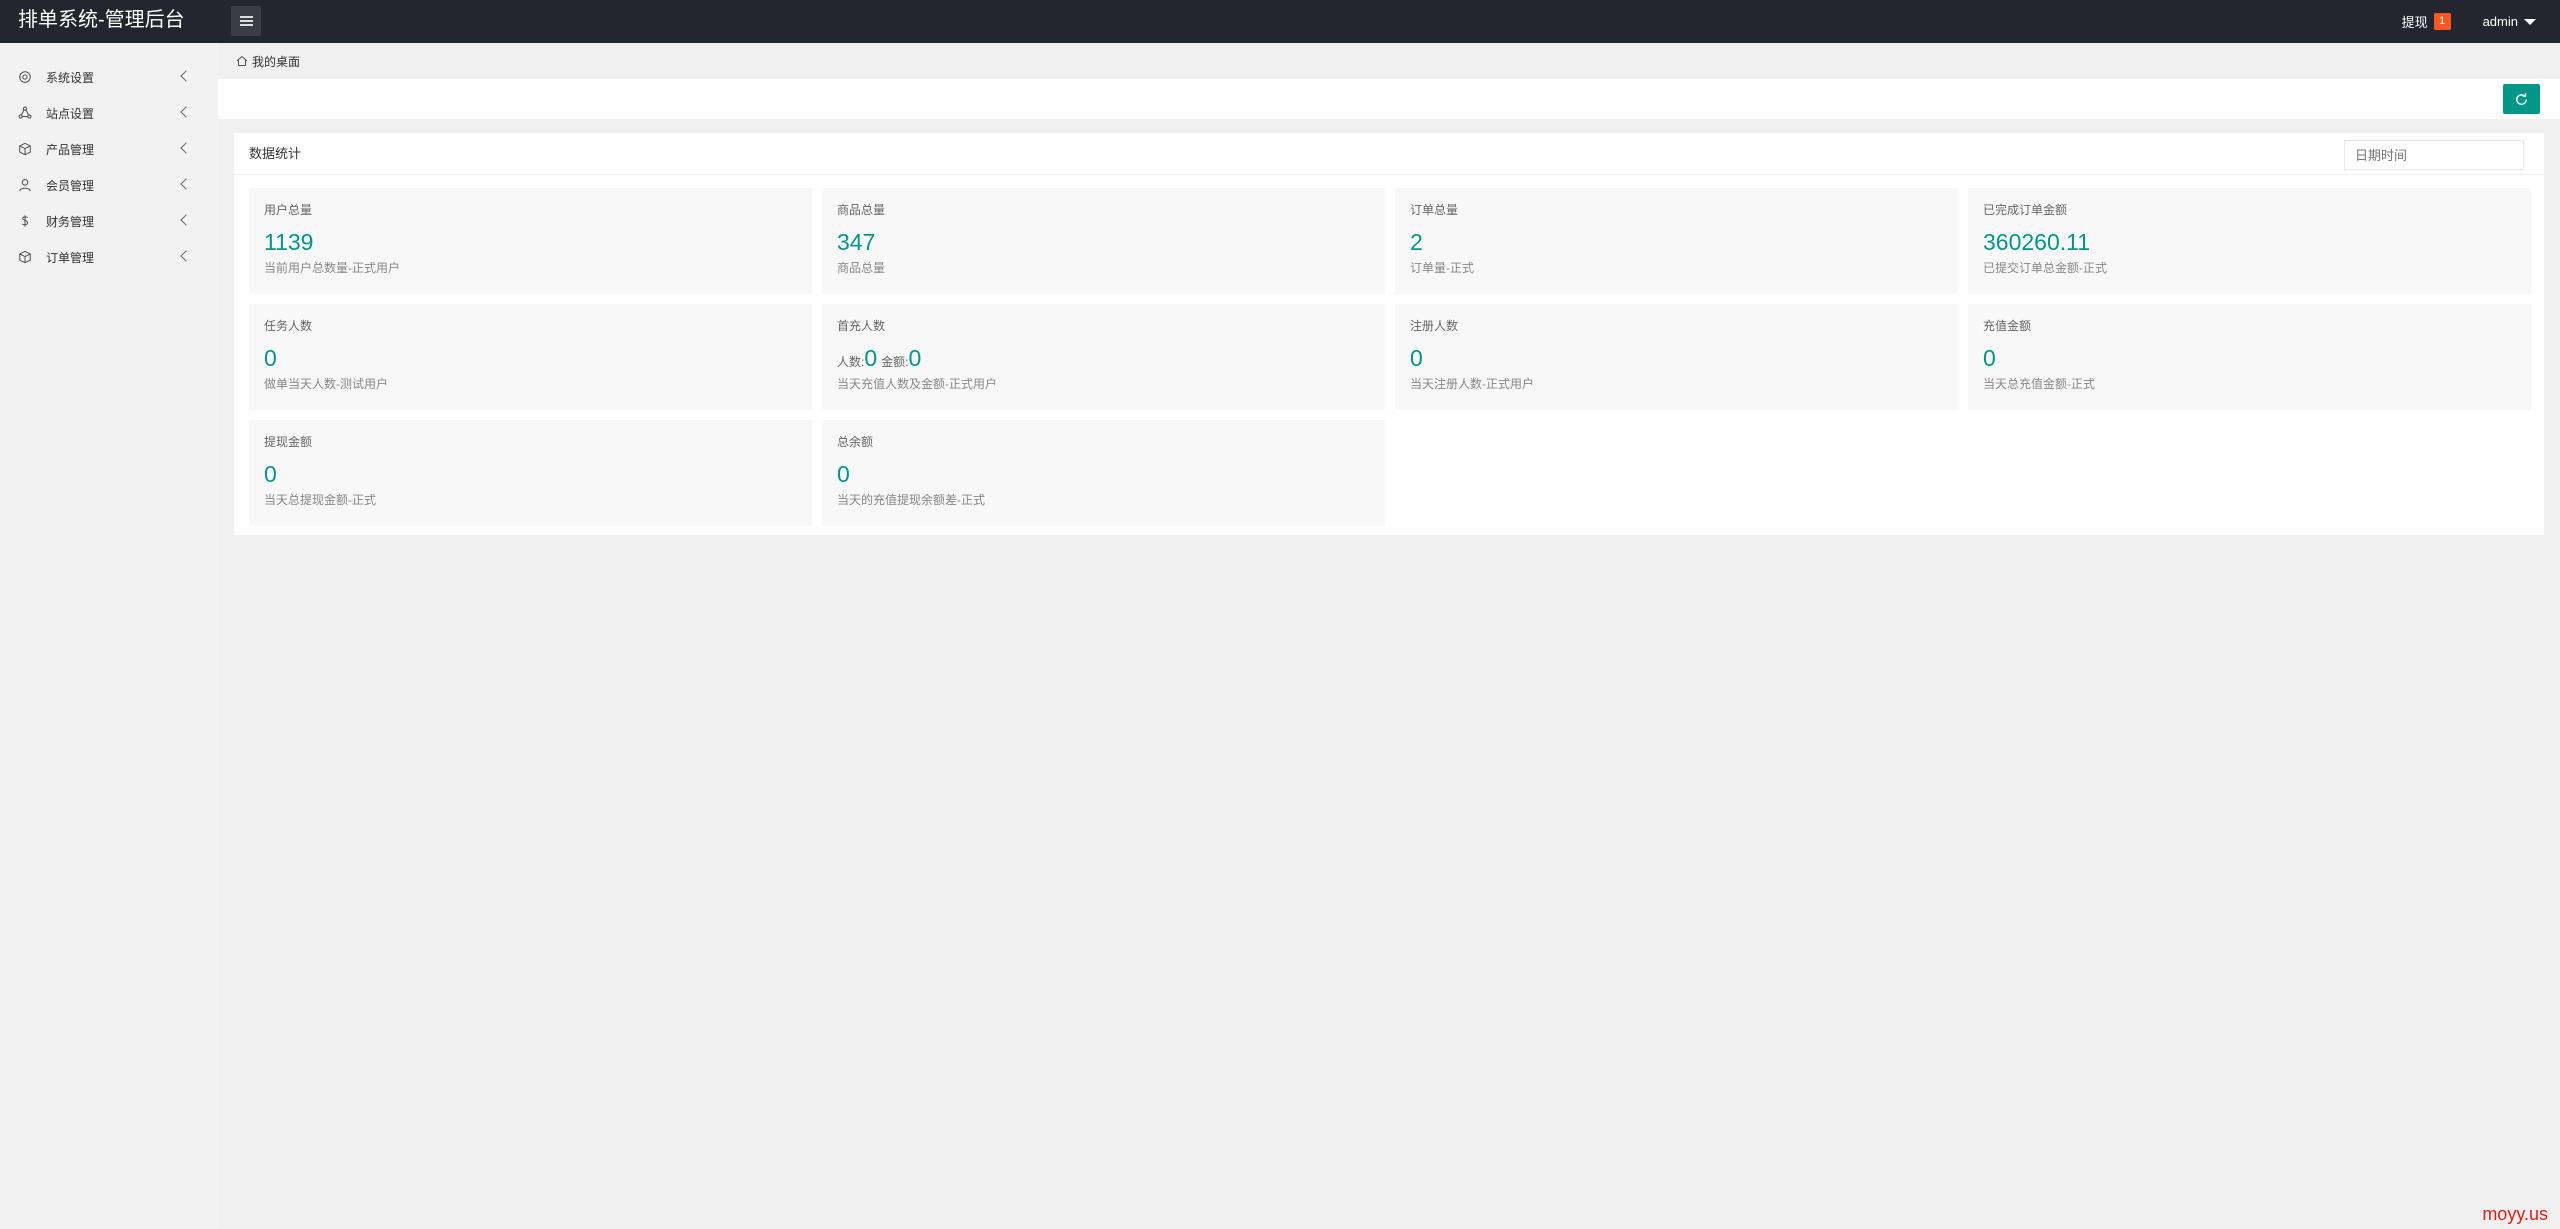 The image size is (2560, 1229). What do you see at coordinates (915, 358) in the screenshot?
I see `amount-value: 0` at bounding box center [915, 358].